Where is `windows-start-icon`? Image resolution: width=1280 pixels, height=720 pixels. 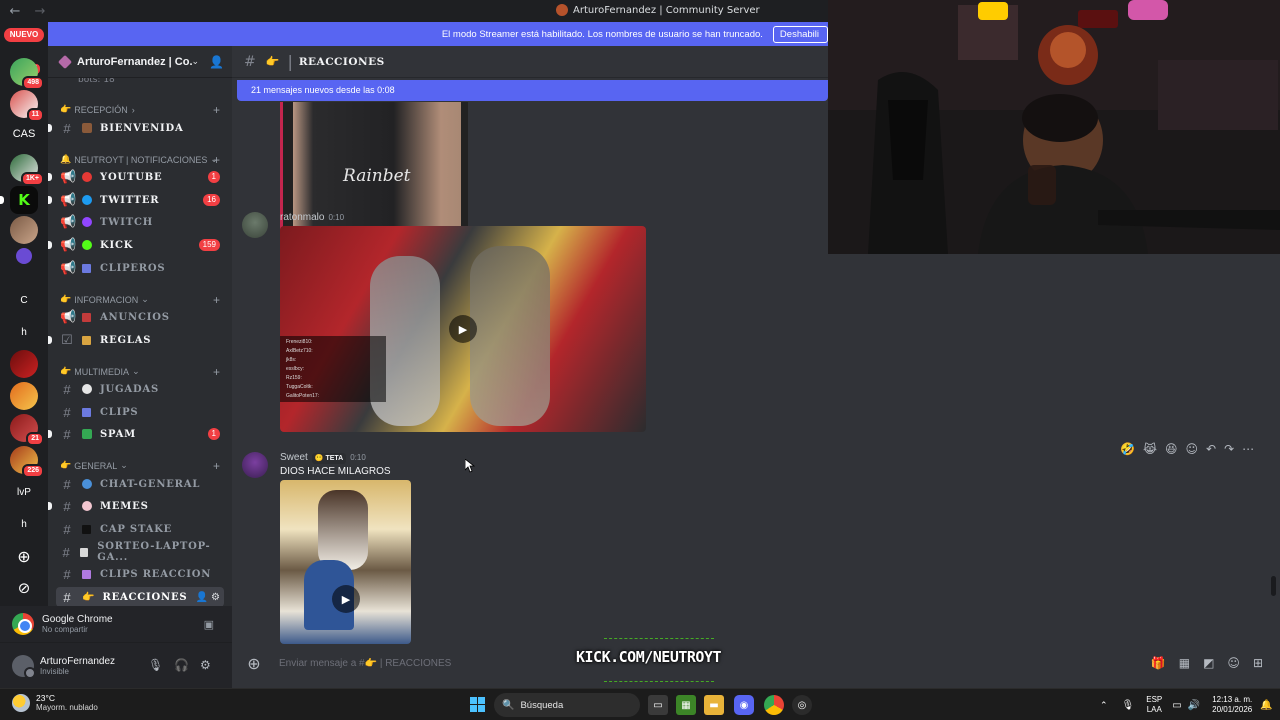 windows-start-icon is located at coordinates (477, 704).